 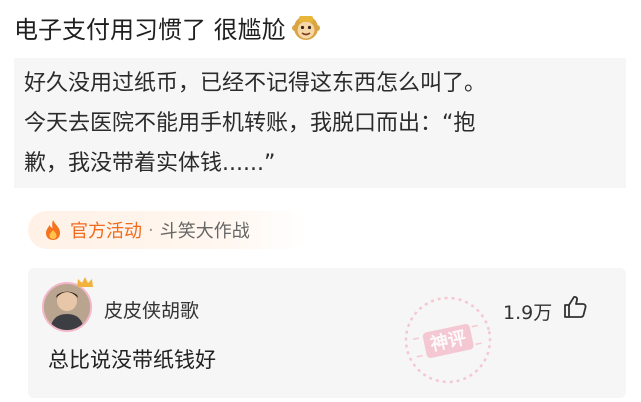 What do you see at coordinates (53, 230) in the screenshot?
I see `flame-icon` at bounding box center [53, 230].